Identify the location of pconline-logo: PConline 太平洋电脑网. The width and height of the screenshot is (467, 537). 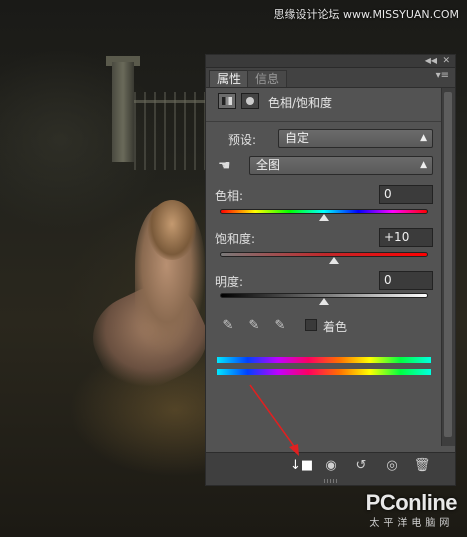
(411, 509).